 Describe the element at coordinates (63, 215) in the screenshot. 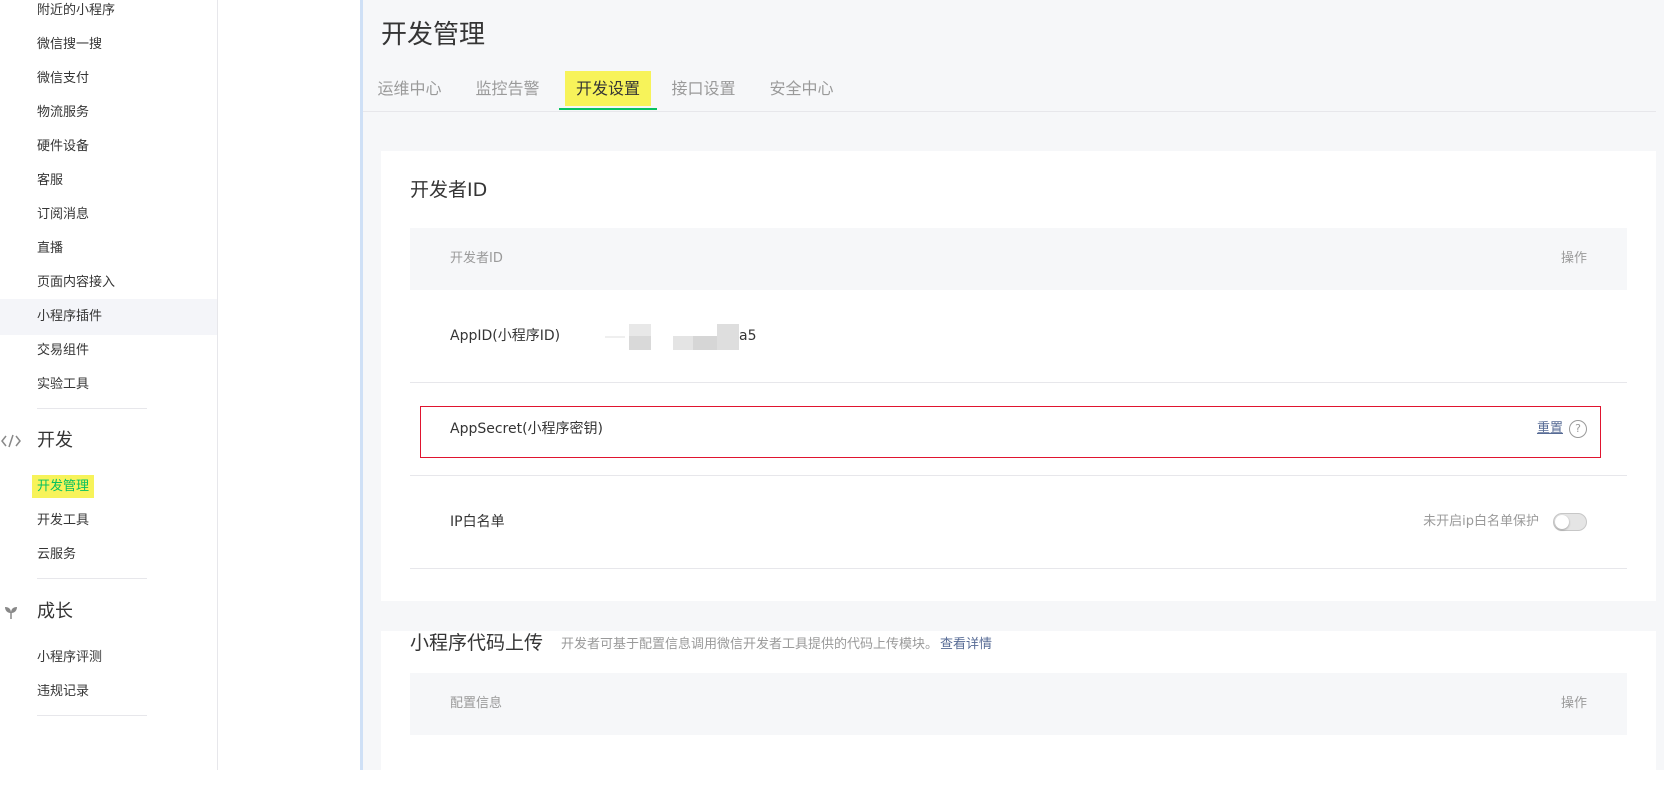

I see `sidebar-item-subscribe-message: 订阅消息` at that location.